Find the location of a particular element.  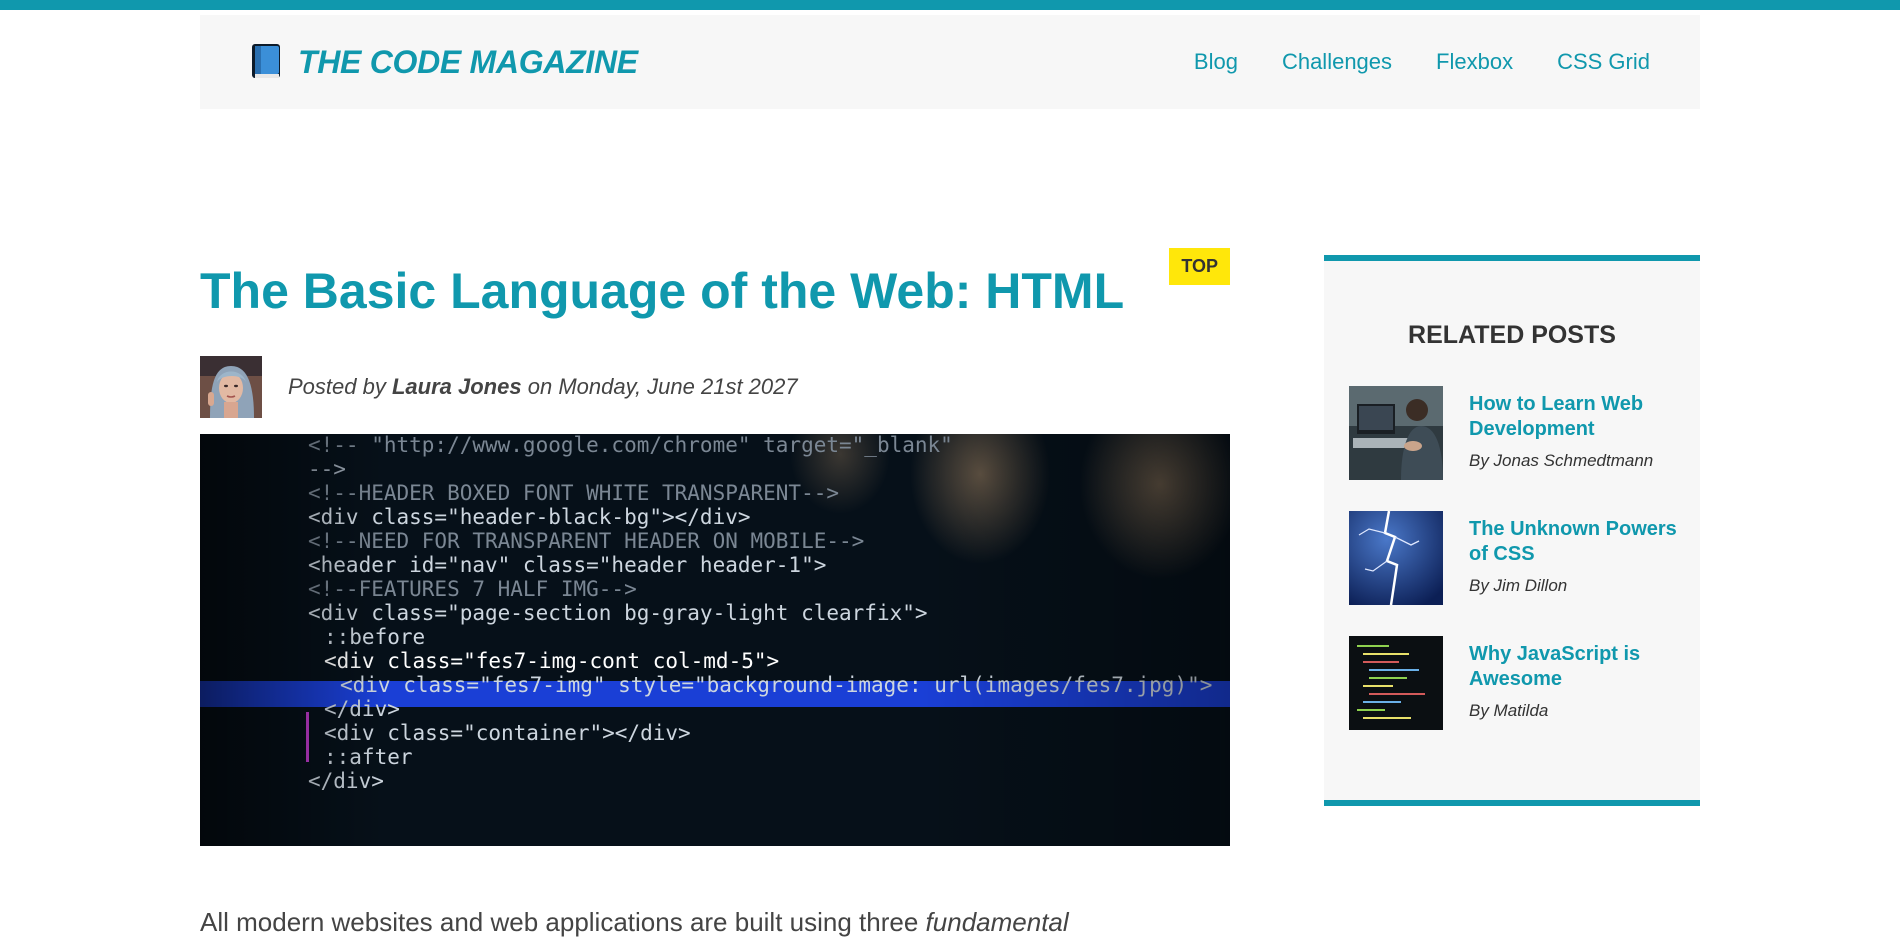

related-posts-box: Related posts is located at coordinates (1512, 530).